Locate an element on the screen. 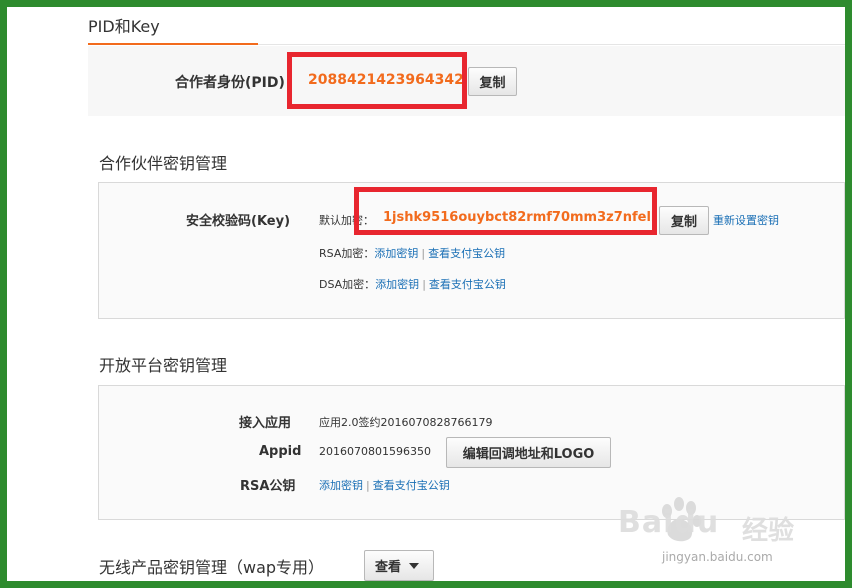 The height and width of the screenshot is (588, 852). watermark-url: jingyan.baidu.com is located at coordinates (717, 557).